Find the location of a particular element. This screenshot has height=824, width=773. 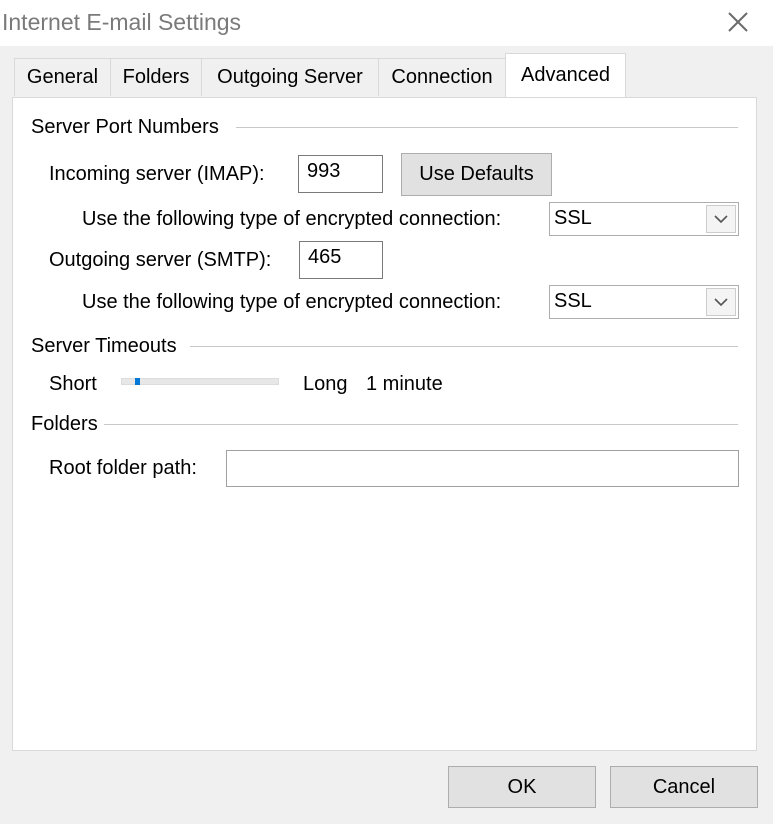

tab-general: General is located at coordinates (62, 77).